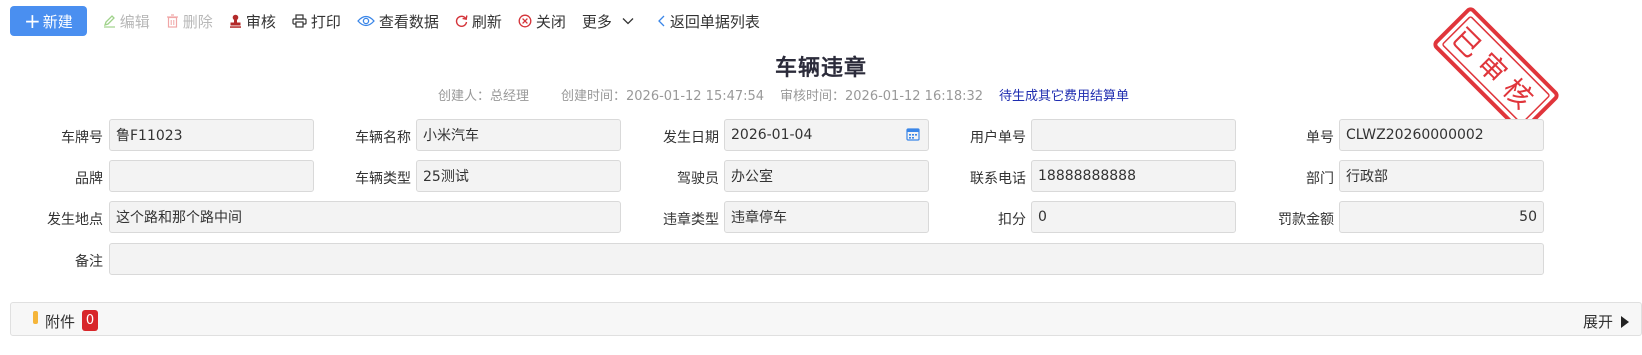 Image resolution: width=1642 pixels, height=355 pixels. What do you see at coordinates (772, 135) in the screenshot?
I see `date-value: 2026-01-04` at bounding box center [772, 135].